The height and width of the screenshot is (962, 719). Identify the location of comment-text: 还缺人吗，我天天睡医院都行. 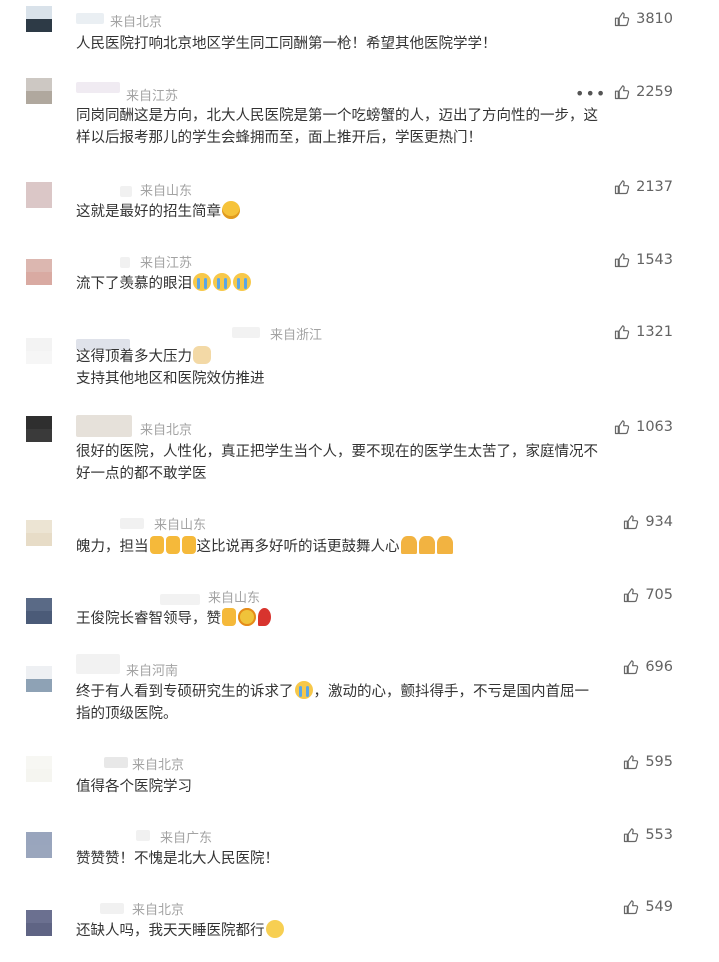
(376, 931).